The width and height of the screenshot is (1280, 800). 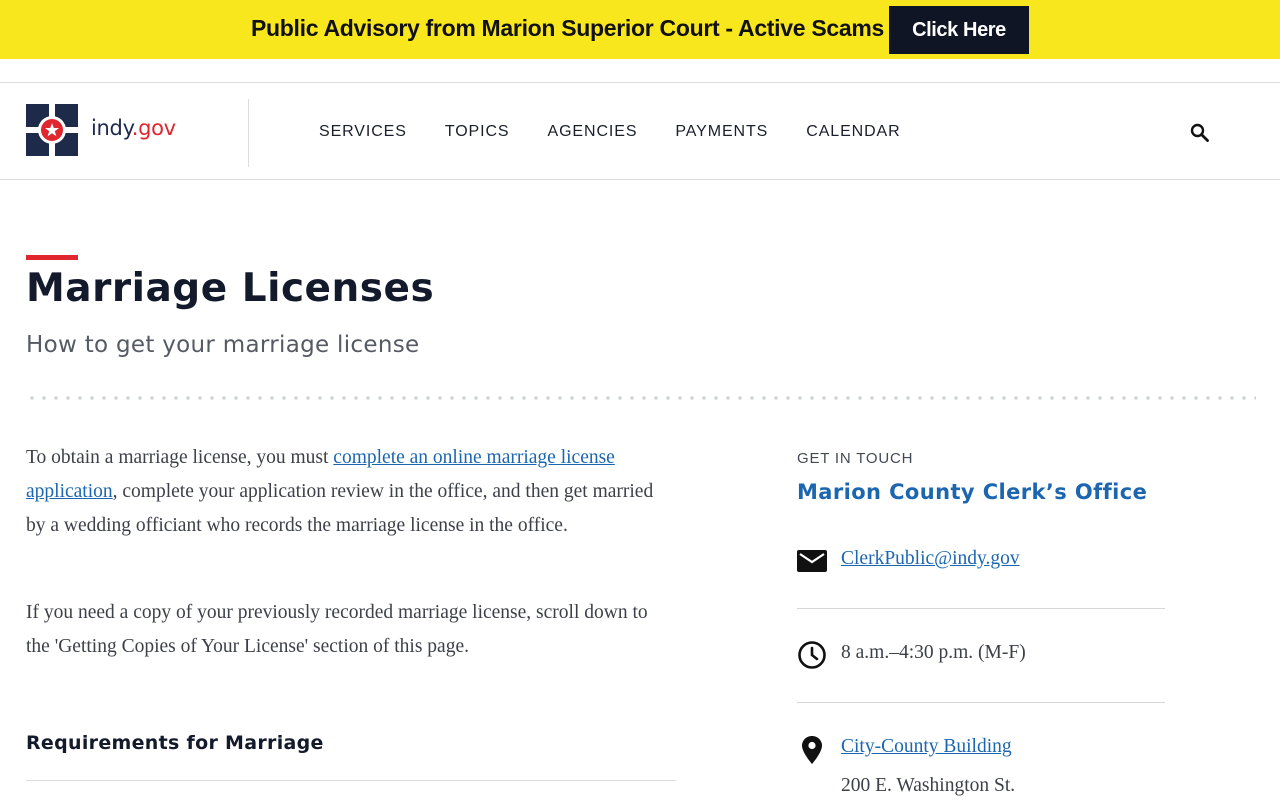 I want to click on indy-gov-logo-link: indy.gov, so click(x=106, y=130).